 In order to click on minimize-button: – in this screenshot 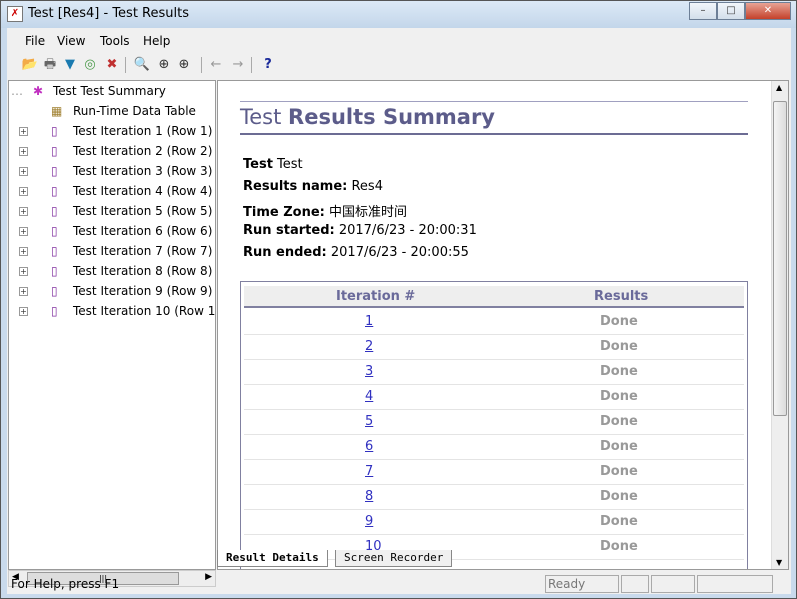, I will do `click(703, 11)`.